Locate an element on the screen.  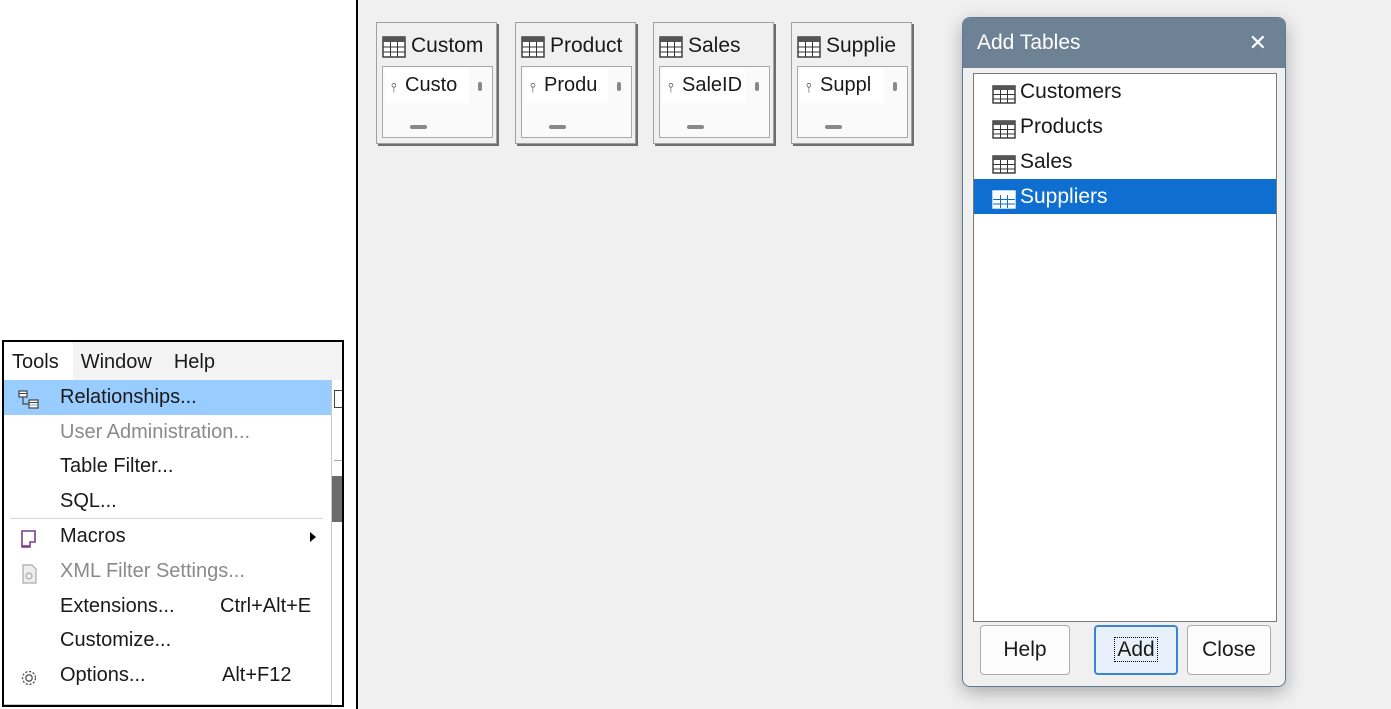
table-widget-title: Product is located at coordinates (576, 46).